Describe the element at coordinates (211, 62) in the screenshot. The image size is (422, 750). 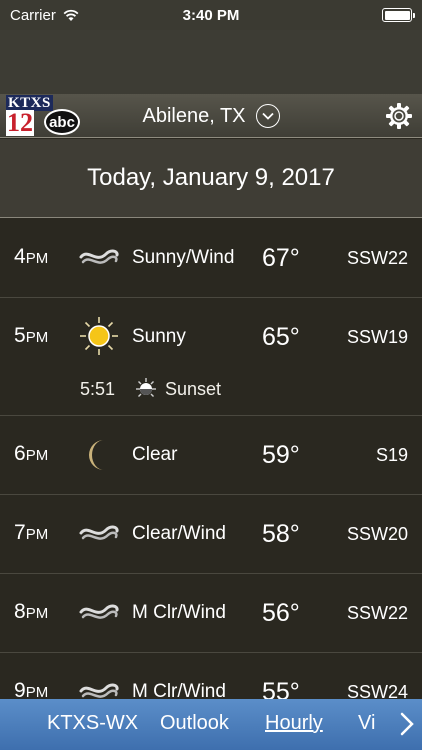
I see `top-band` at that location.